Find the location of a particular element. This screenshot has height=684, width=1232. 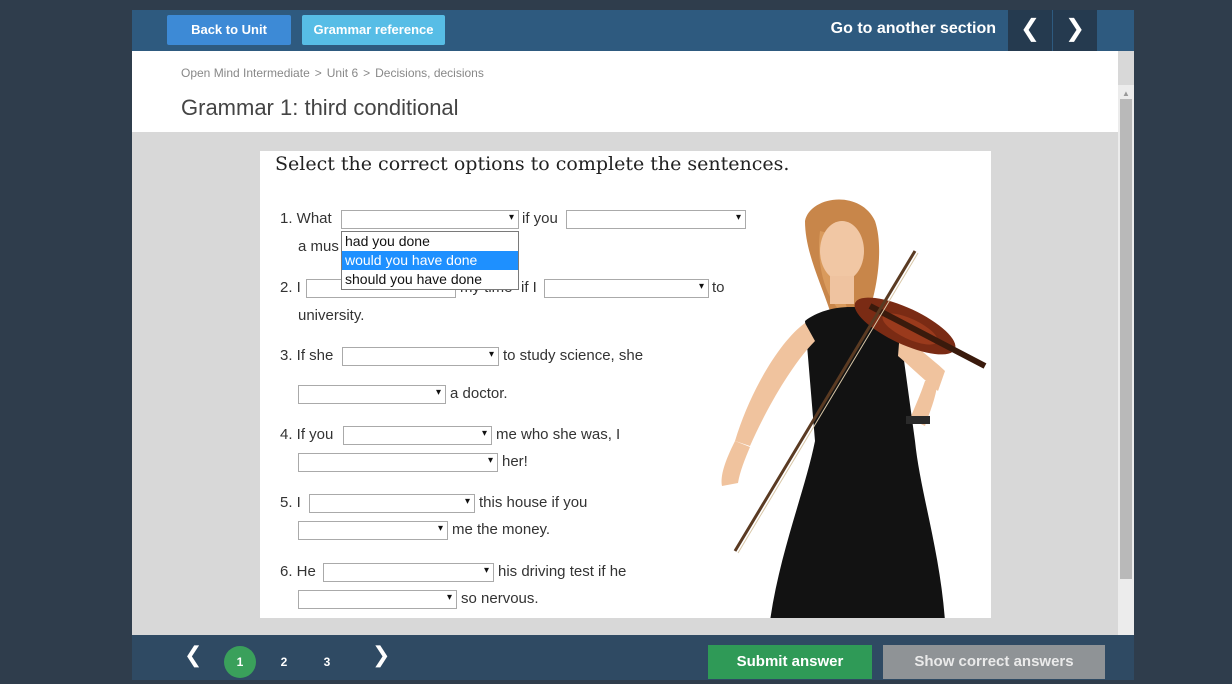

breadcrumb-item: Decisions, decisions is located at coordinates (429, 73).